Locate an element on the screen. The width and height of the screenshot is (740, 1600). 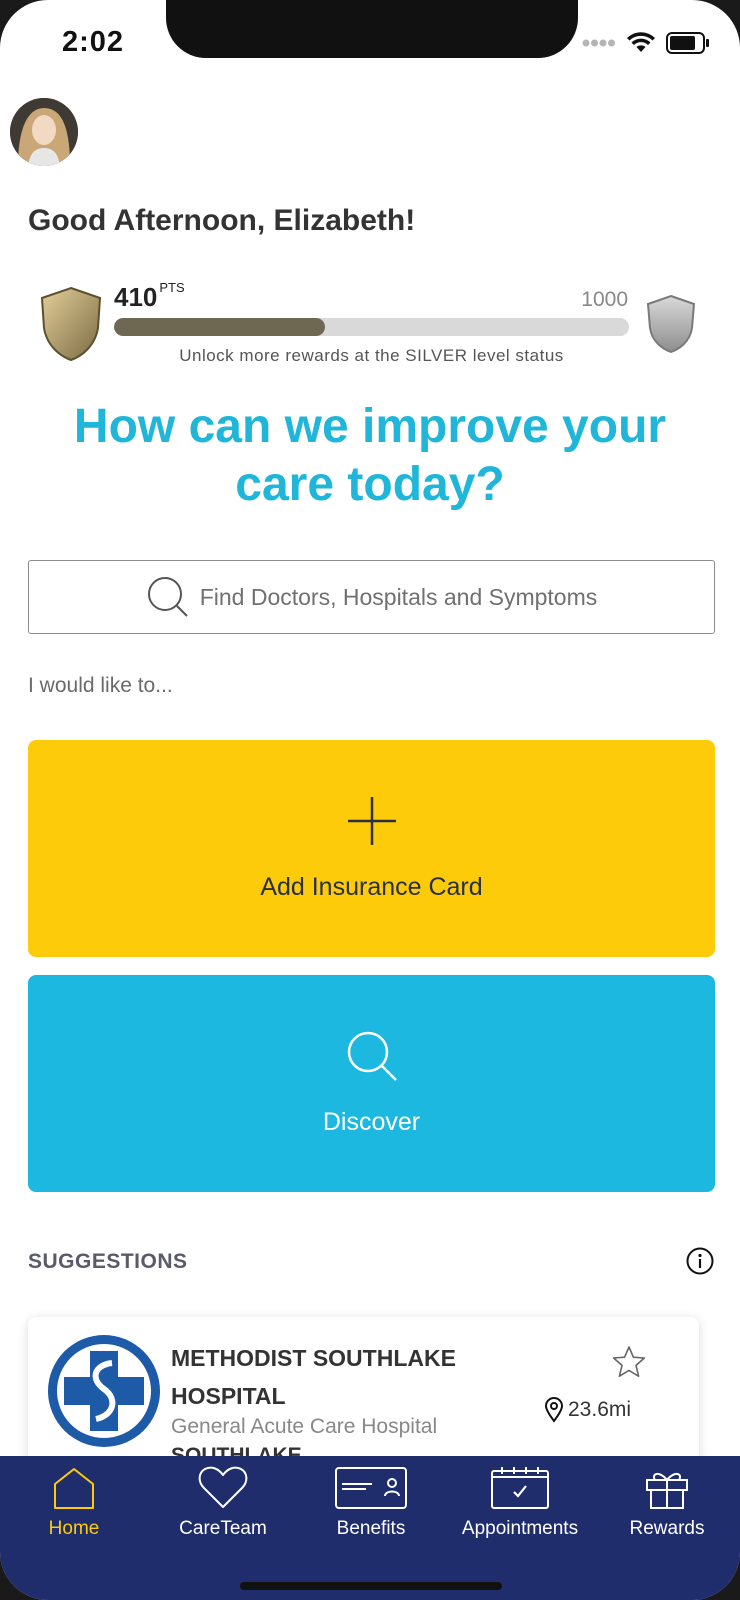
avatar-photo is located at coordinates (44, 132).